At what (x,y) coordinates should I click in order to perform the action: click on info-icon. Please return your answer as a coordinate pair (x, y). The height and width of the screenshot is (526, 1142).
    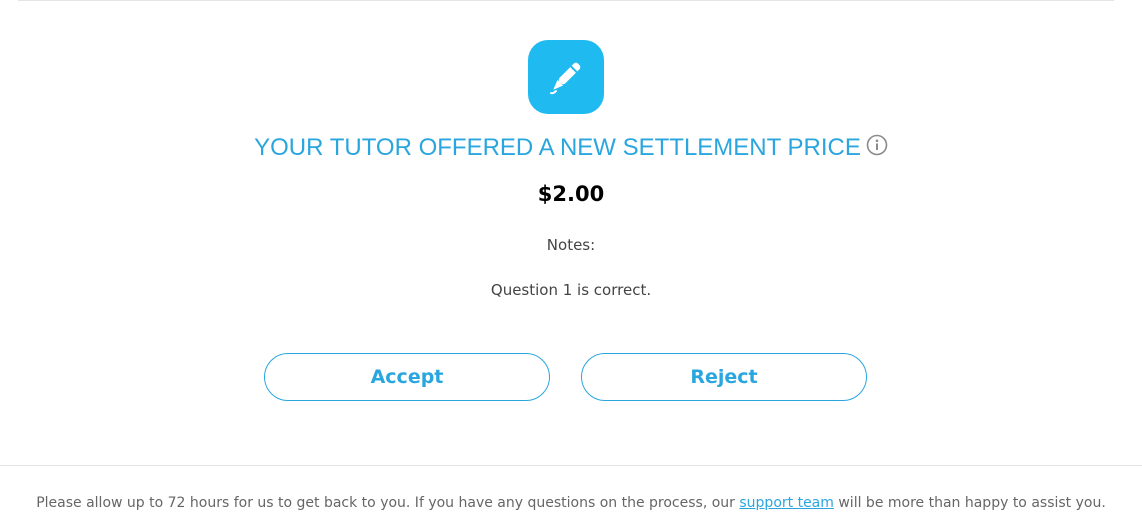
    Looking at the image, I should click on (877, 147).